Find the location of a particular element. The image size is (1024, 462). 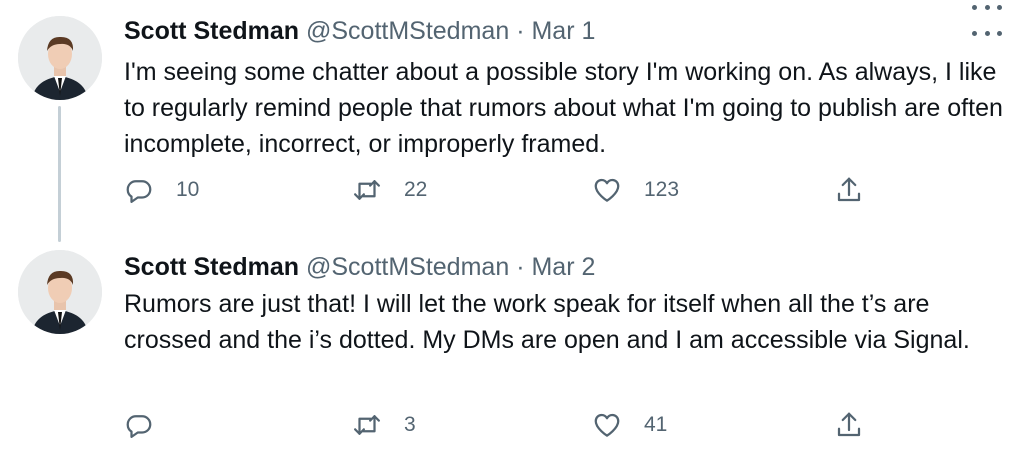

like-count: 41 is located at coordinates (656, 424).